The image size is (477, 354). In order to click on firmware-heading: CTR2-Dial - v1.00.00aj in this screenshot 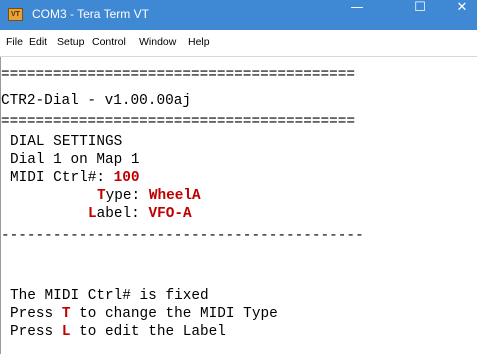, I will do `click(96, 101)`.